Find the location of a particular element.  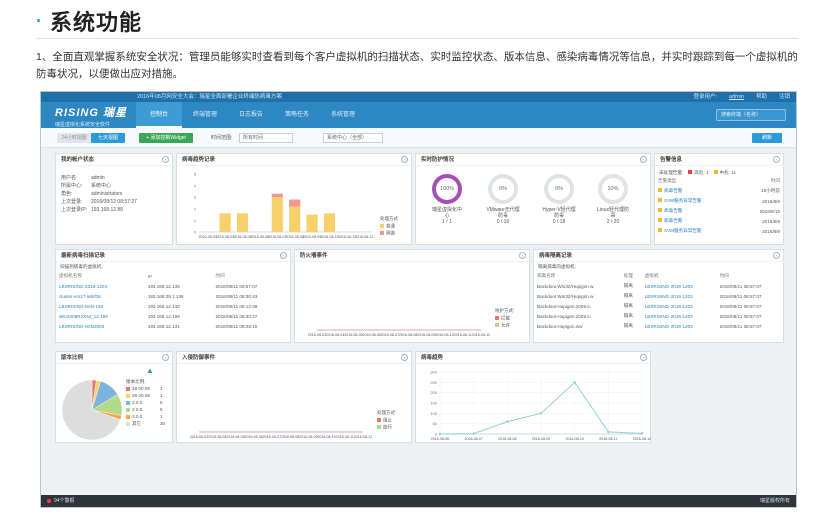

bar-isolated is located at coordinates (277, 195).